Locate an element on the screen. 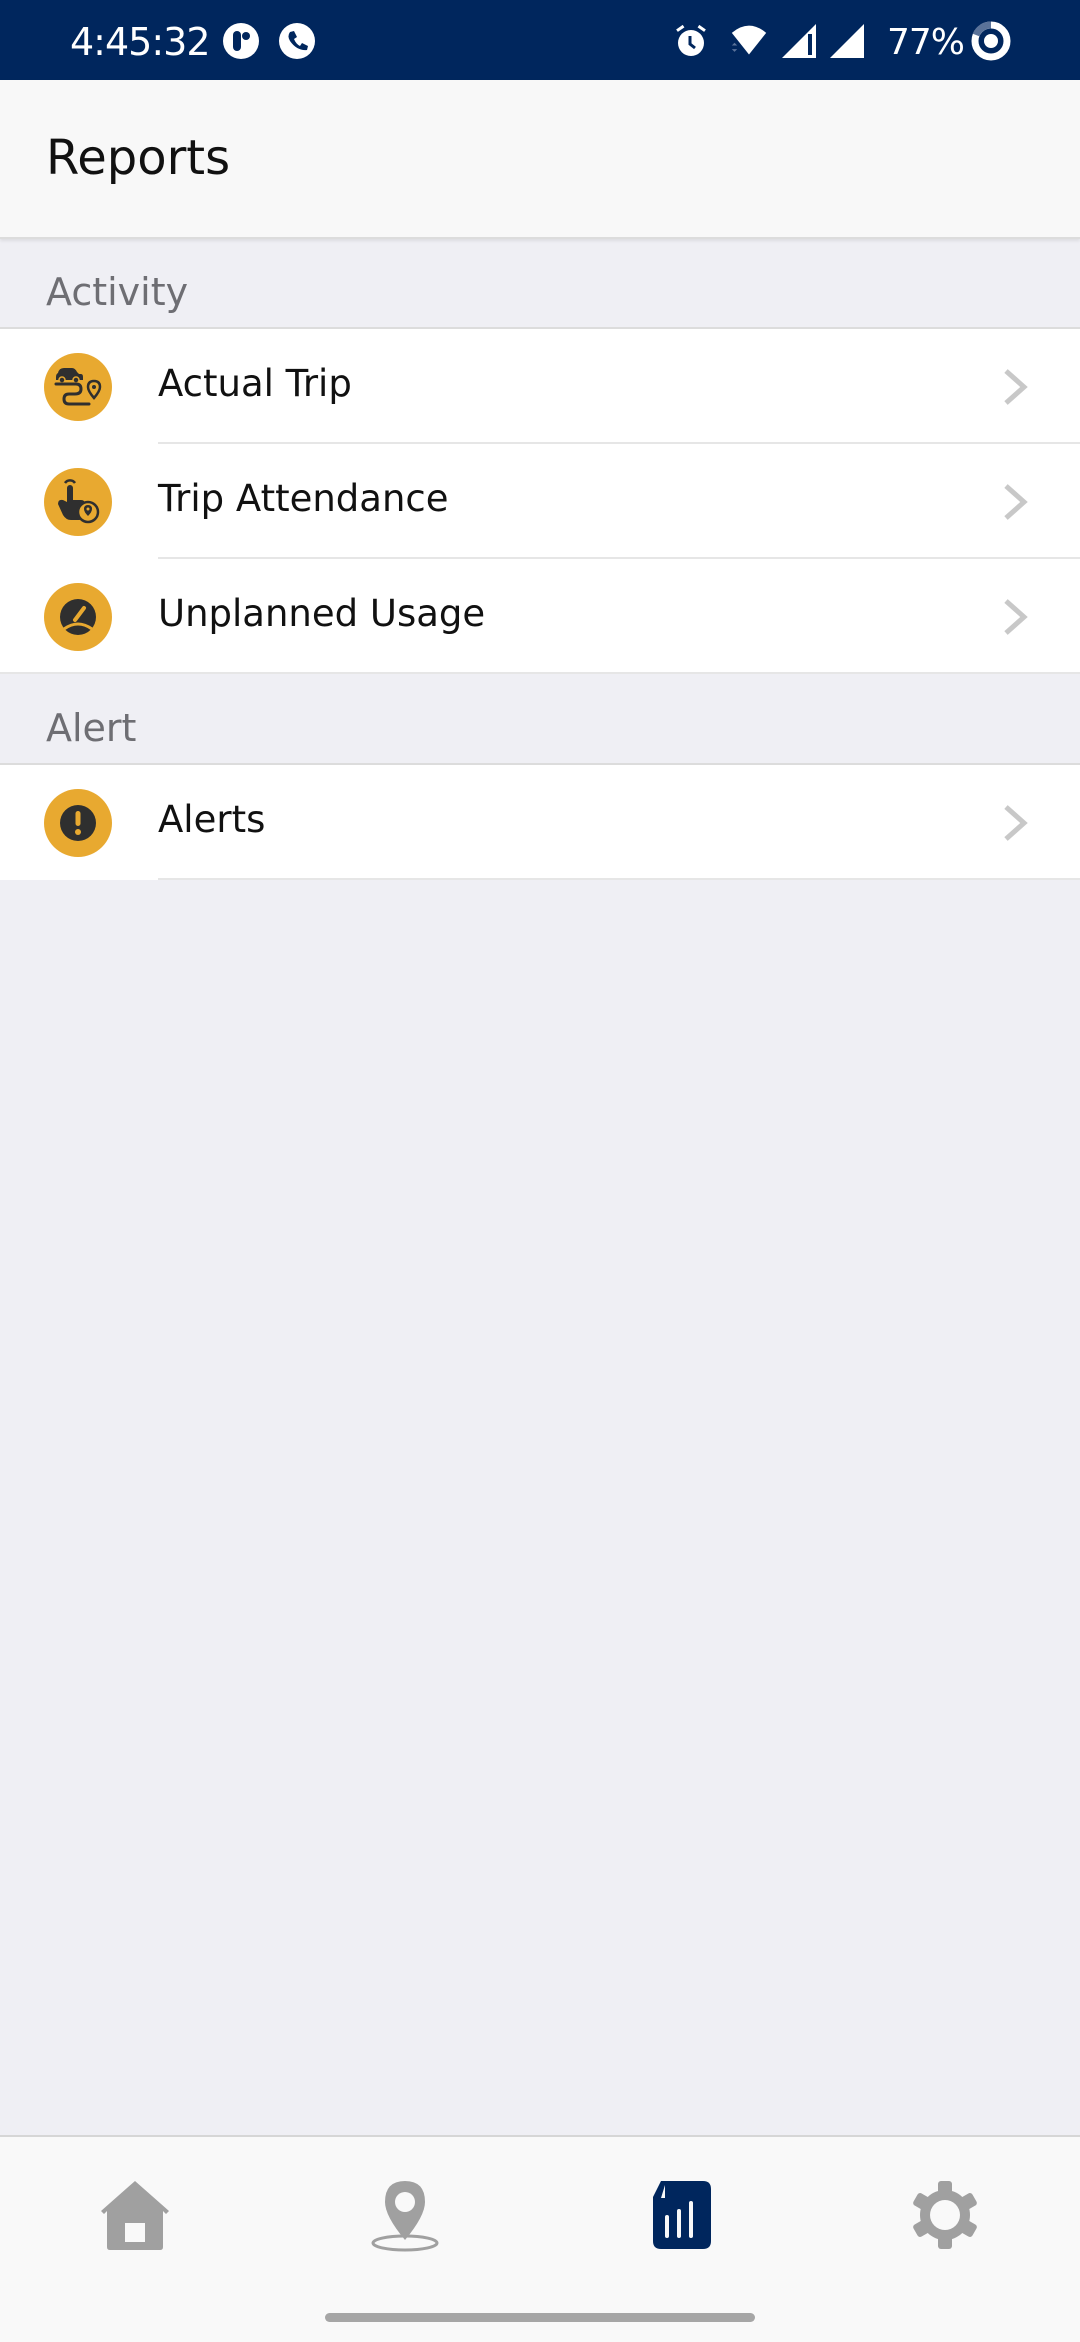 This screenshot has height=2342, width=1080. battery-percent: 77% is located at coordinates (926, 42).